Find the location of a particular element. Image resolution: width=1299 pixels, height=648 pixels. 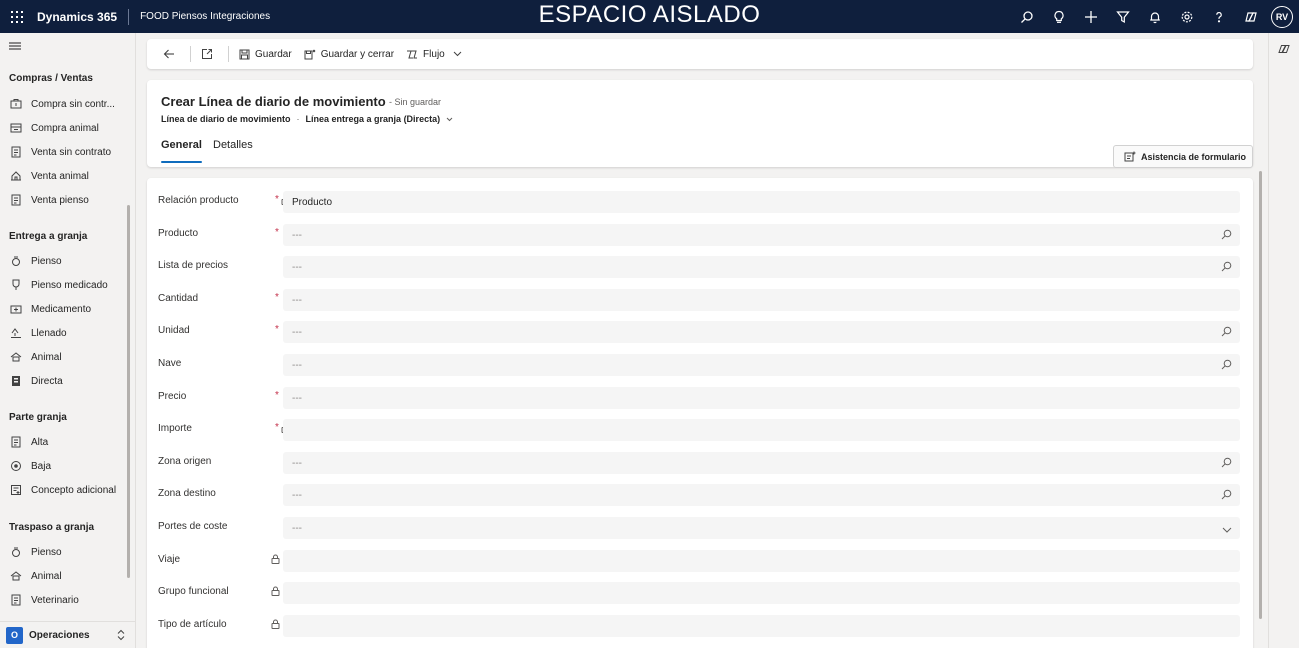

form-row: Importe * is located at coordinates (700, 430).